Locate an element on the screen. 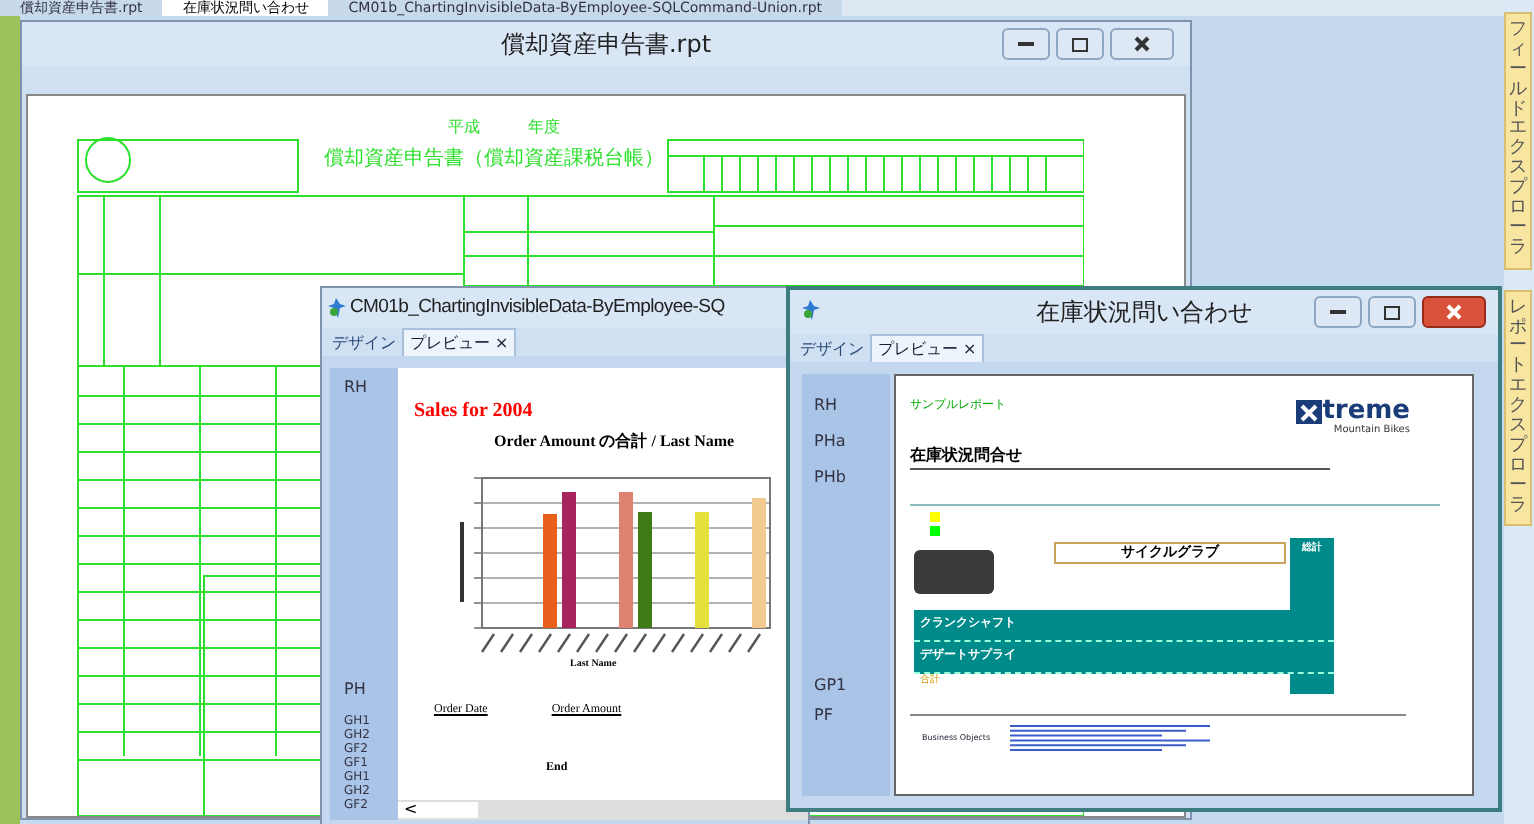 The image size is (1534, 824). window-title: CM01b_ChartingInvisibleData-ByEmployee-SQ is located at coordinates (537, 307).